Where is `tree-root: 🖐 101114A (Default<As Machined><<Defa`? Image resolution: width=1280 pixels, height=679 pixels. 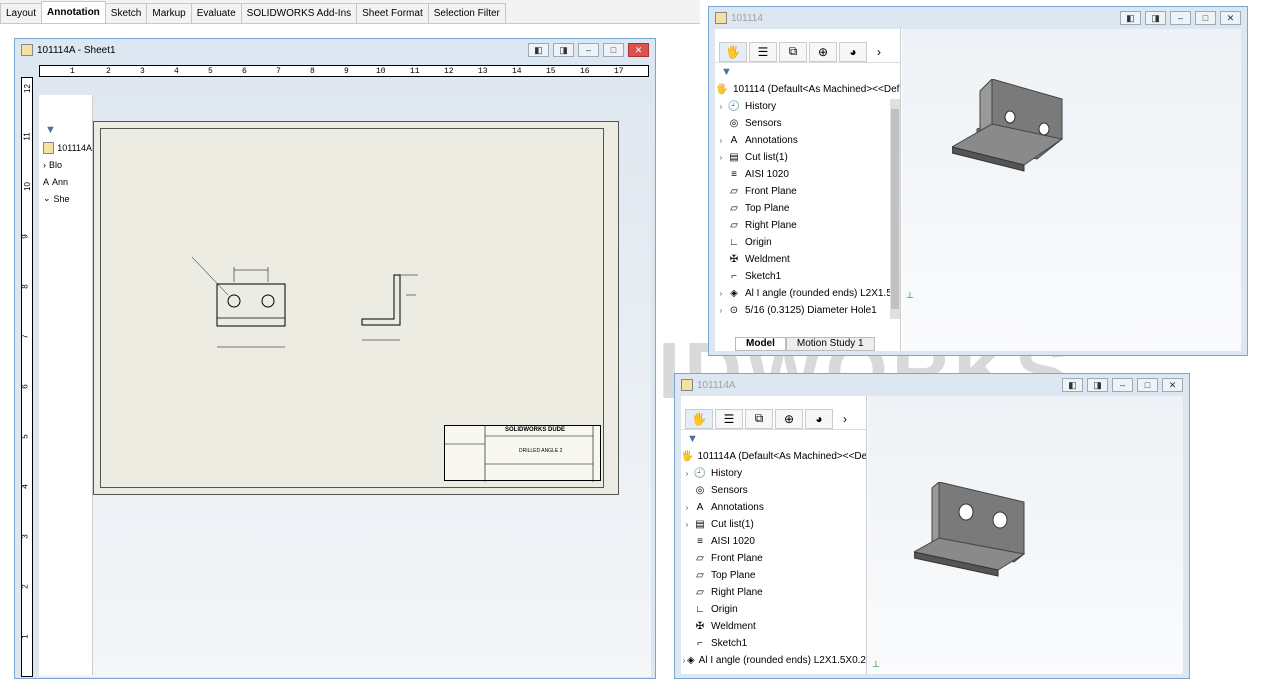 tree-root: 🖐 101114A (Default<As Machined><<Defa is located at coordinates (773, 456).